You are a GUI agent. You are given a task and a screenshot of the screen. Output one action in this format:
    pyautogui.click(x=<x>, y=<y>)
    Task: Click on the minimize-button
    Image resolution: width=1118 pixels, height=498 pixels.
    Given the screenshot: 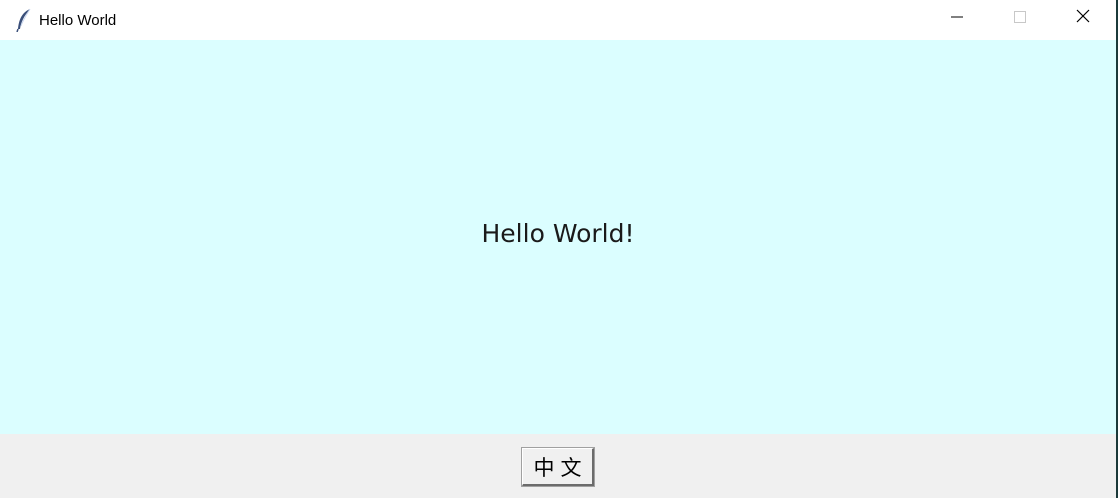 What is the action you would take?
    pyautogui.click(x=956, y=17)
    